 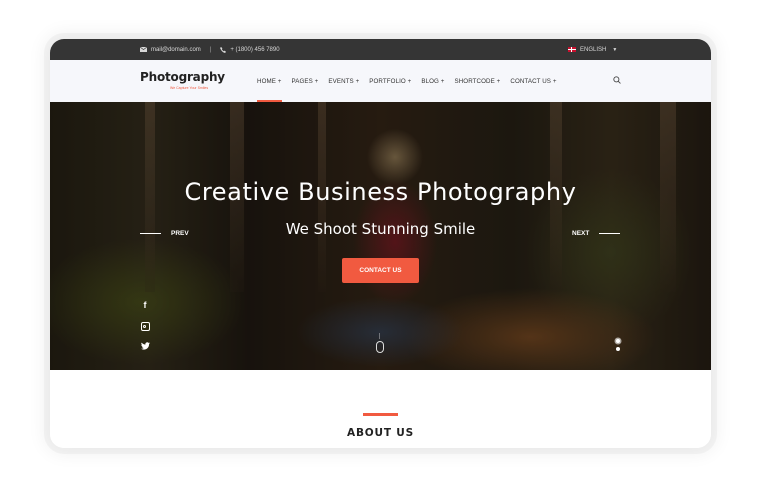 I want to click on instagram-icon, so click(x=145, y=326).